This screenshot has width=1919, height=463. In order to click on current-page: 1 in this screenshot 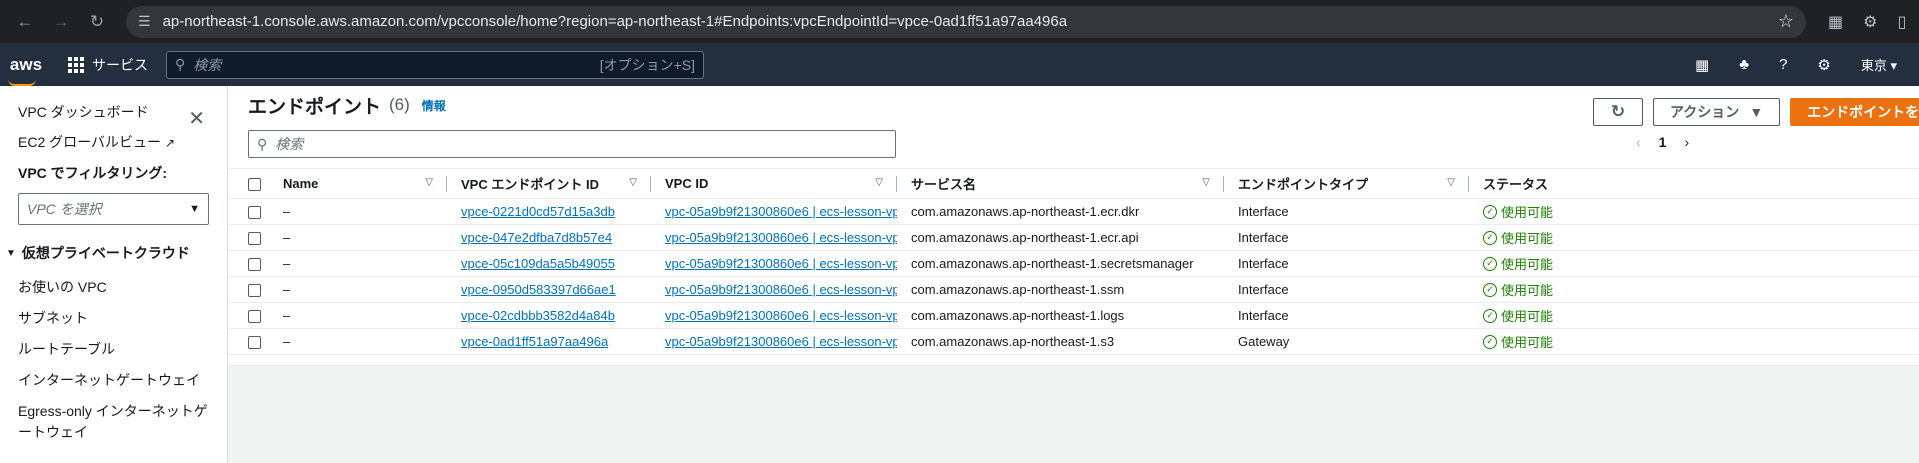, I will do `click(1663, 142)`.